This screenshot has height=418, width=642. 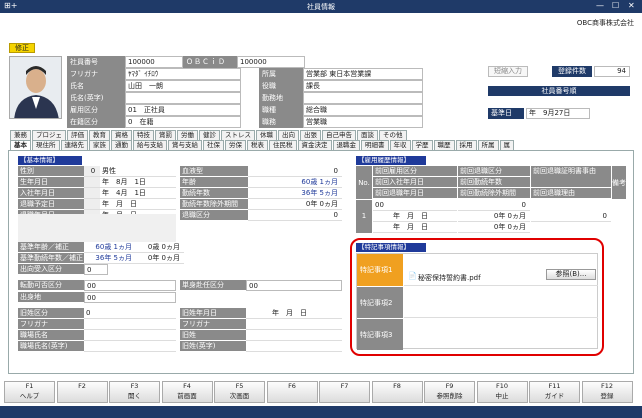 I want to click on base-date-field: 年 9月27日, so click(x=558, y=113).